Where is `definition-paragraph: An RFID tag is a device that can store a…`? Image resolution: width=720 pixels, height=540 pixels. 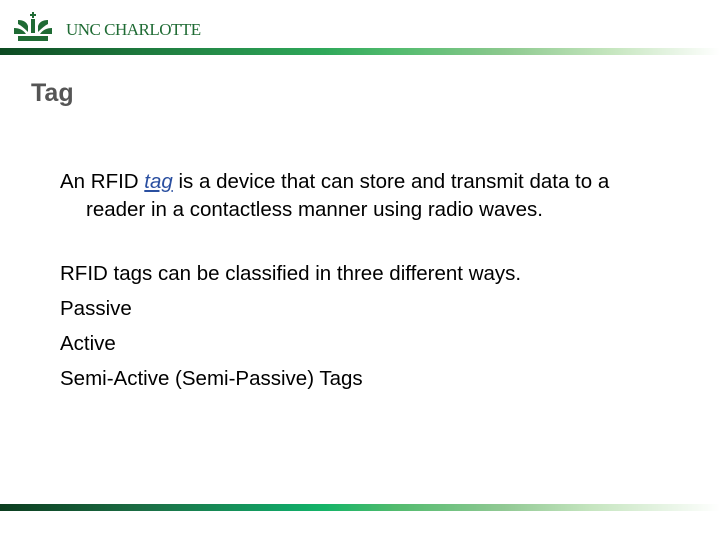
definition-paragraph: An RFID tag is a device that can store a… is located at coordinates (370, 196).